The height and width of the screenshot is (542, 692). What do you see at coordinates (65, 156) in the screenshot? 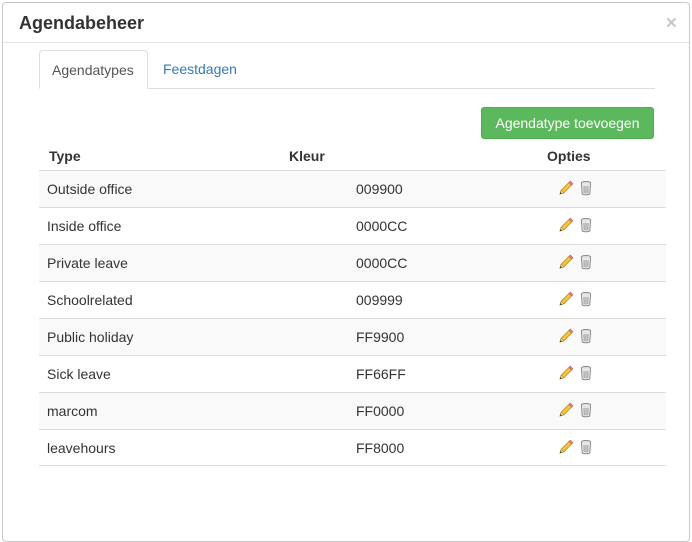
I see `header-type: Type` at bounding box center [65, 156].